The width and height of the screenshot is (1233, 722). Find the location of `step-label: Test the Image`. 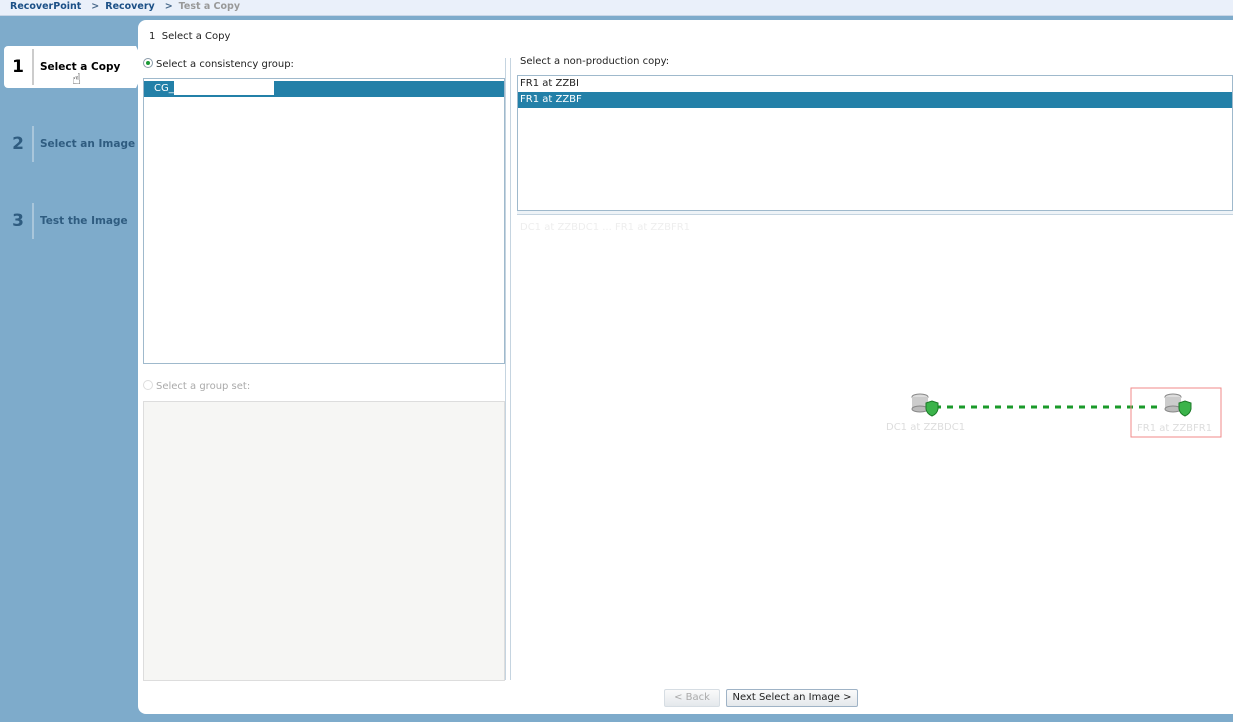

step-label: Test the Image is located at coordinates (84, 221).